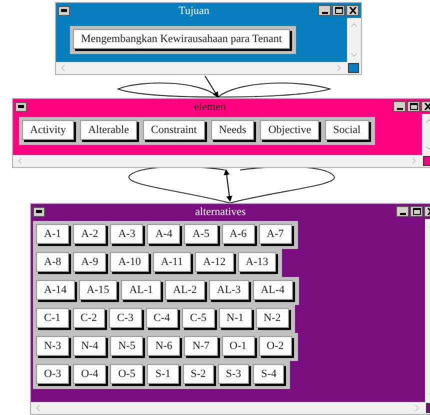 The width and height of the screenshot is (430, 415). Describe the element at coordinates (127, 234) in the screenshot. I see `node-button: A-3` at that location.